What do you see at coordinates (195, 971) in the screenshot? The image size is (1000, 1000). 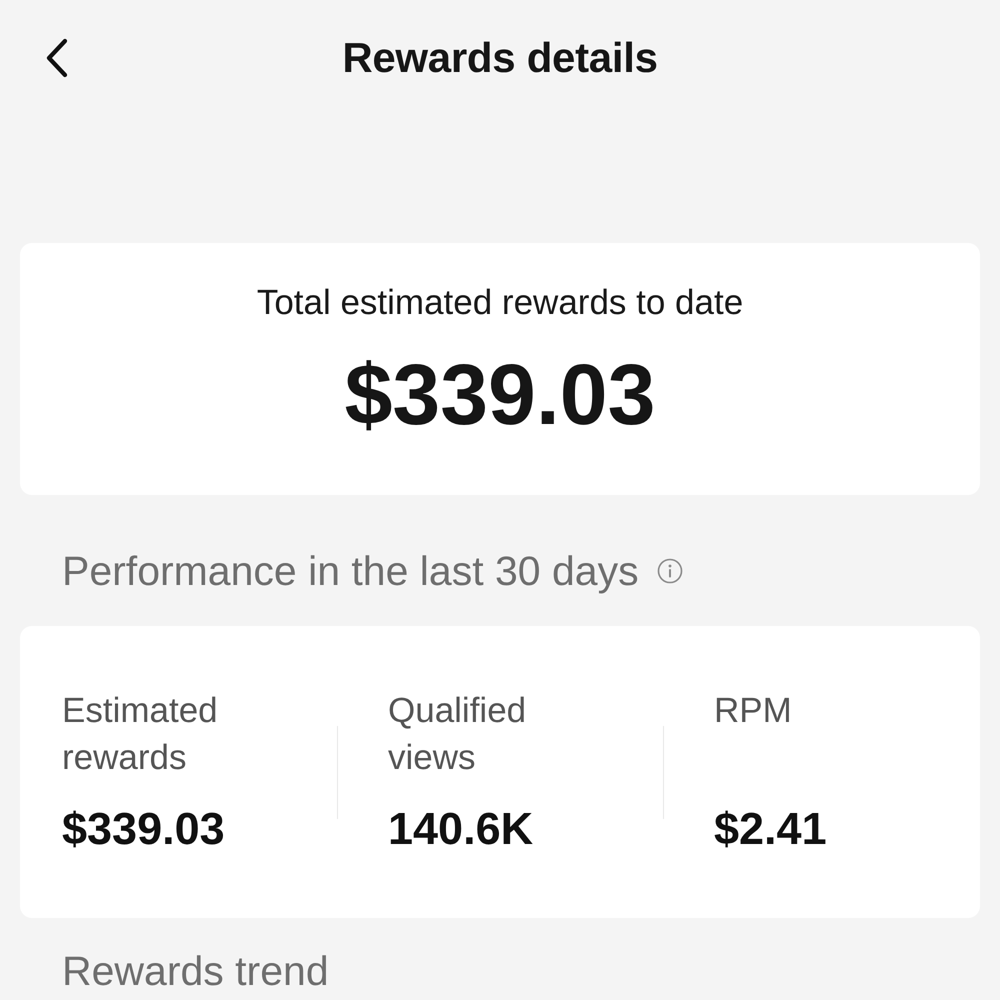 I see `section-heading: Rewards trend` at bounding box center [195, 971].